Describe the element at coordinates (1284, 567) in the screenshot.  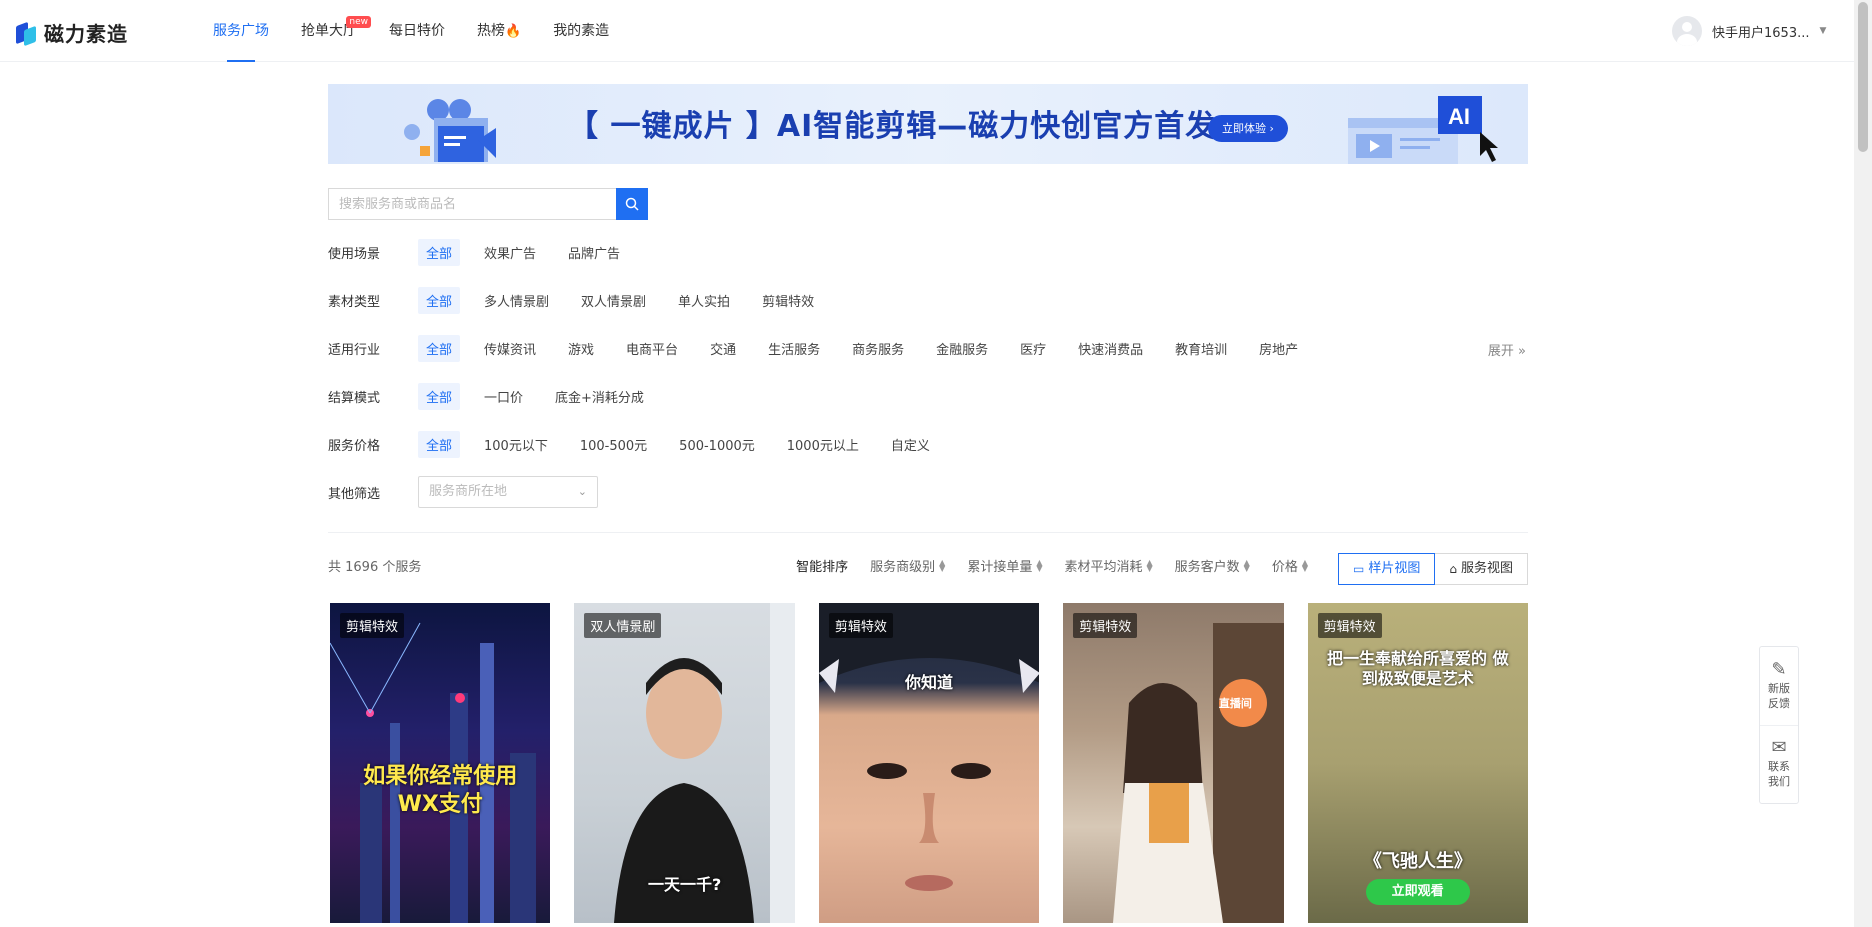
I see `sort-label: 价格` at that location.